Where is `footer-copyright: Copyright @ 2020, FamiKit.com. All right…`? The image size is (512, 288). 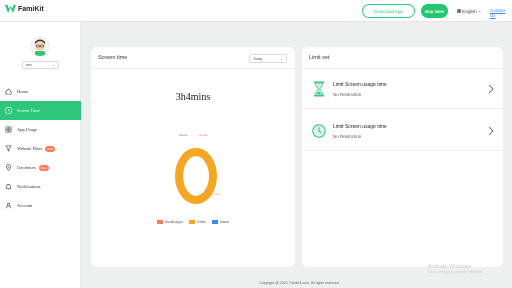
footer-copyright: Copyright @ 2020, FamiKit.com. All right… is located at coordinates (299, 283).